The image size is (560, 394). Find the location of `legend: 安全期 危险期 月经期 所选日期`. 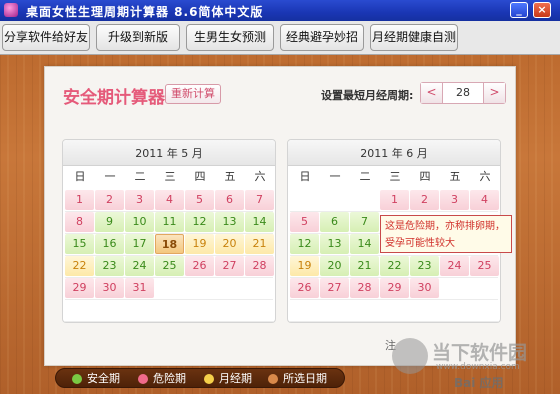

legend: 安全期 危险期 月经期 所选日期 is located at coordinates (200, 378).